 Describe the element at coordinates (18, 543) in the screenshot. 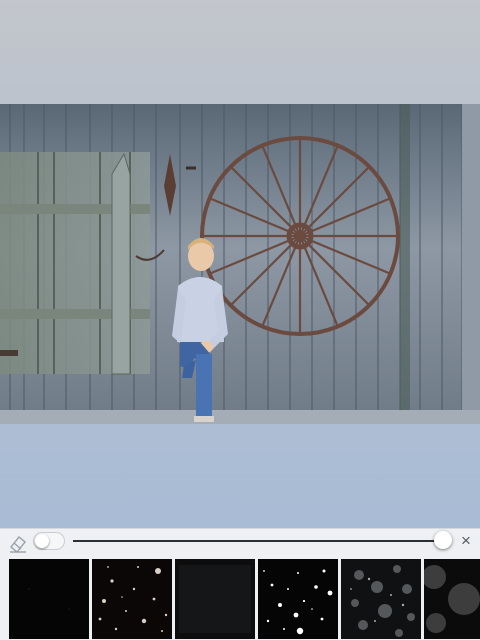

I see `eraser-icon` at that location.